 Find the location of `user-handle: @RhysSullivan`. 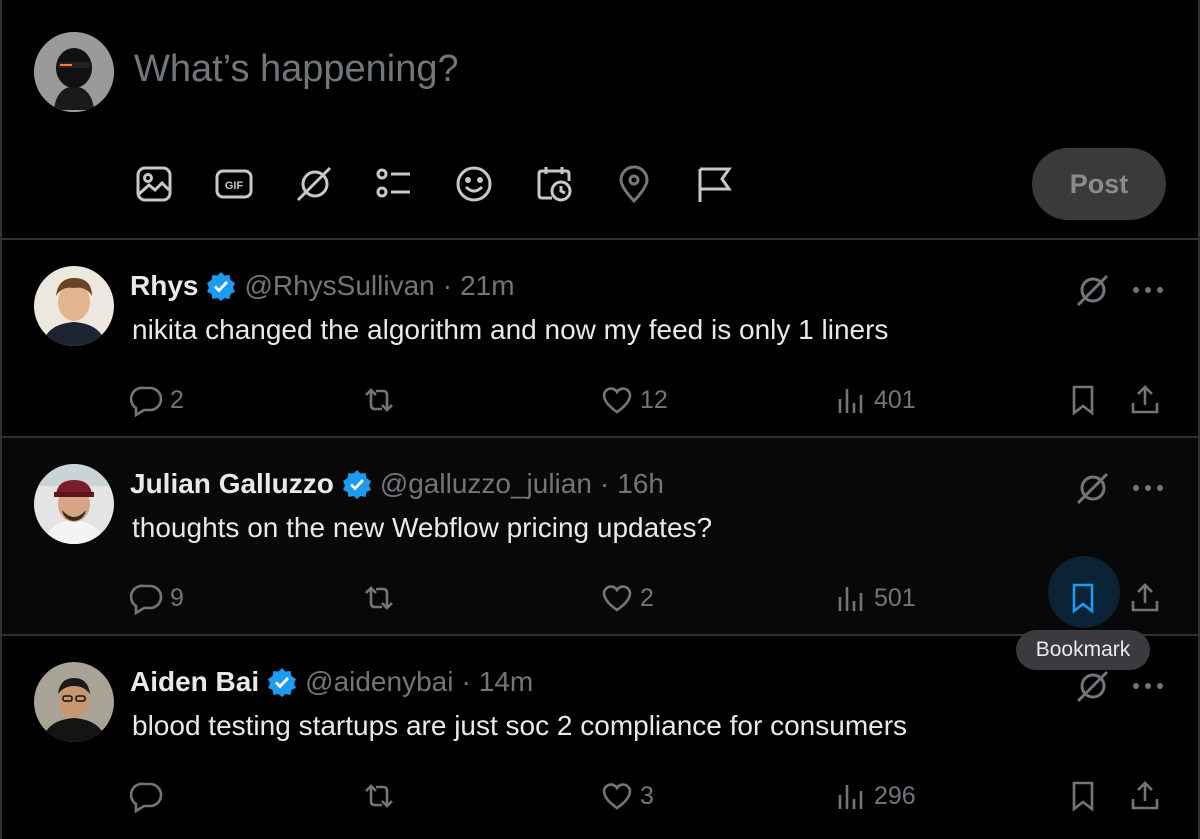

user-handle: @RhysSullivan is located at coordinates (339, 286).